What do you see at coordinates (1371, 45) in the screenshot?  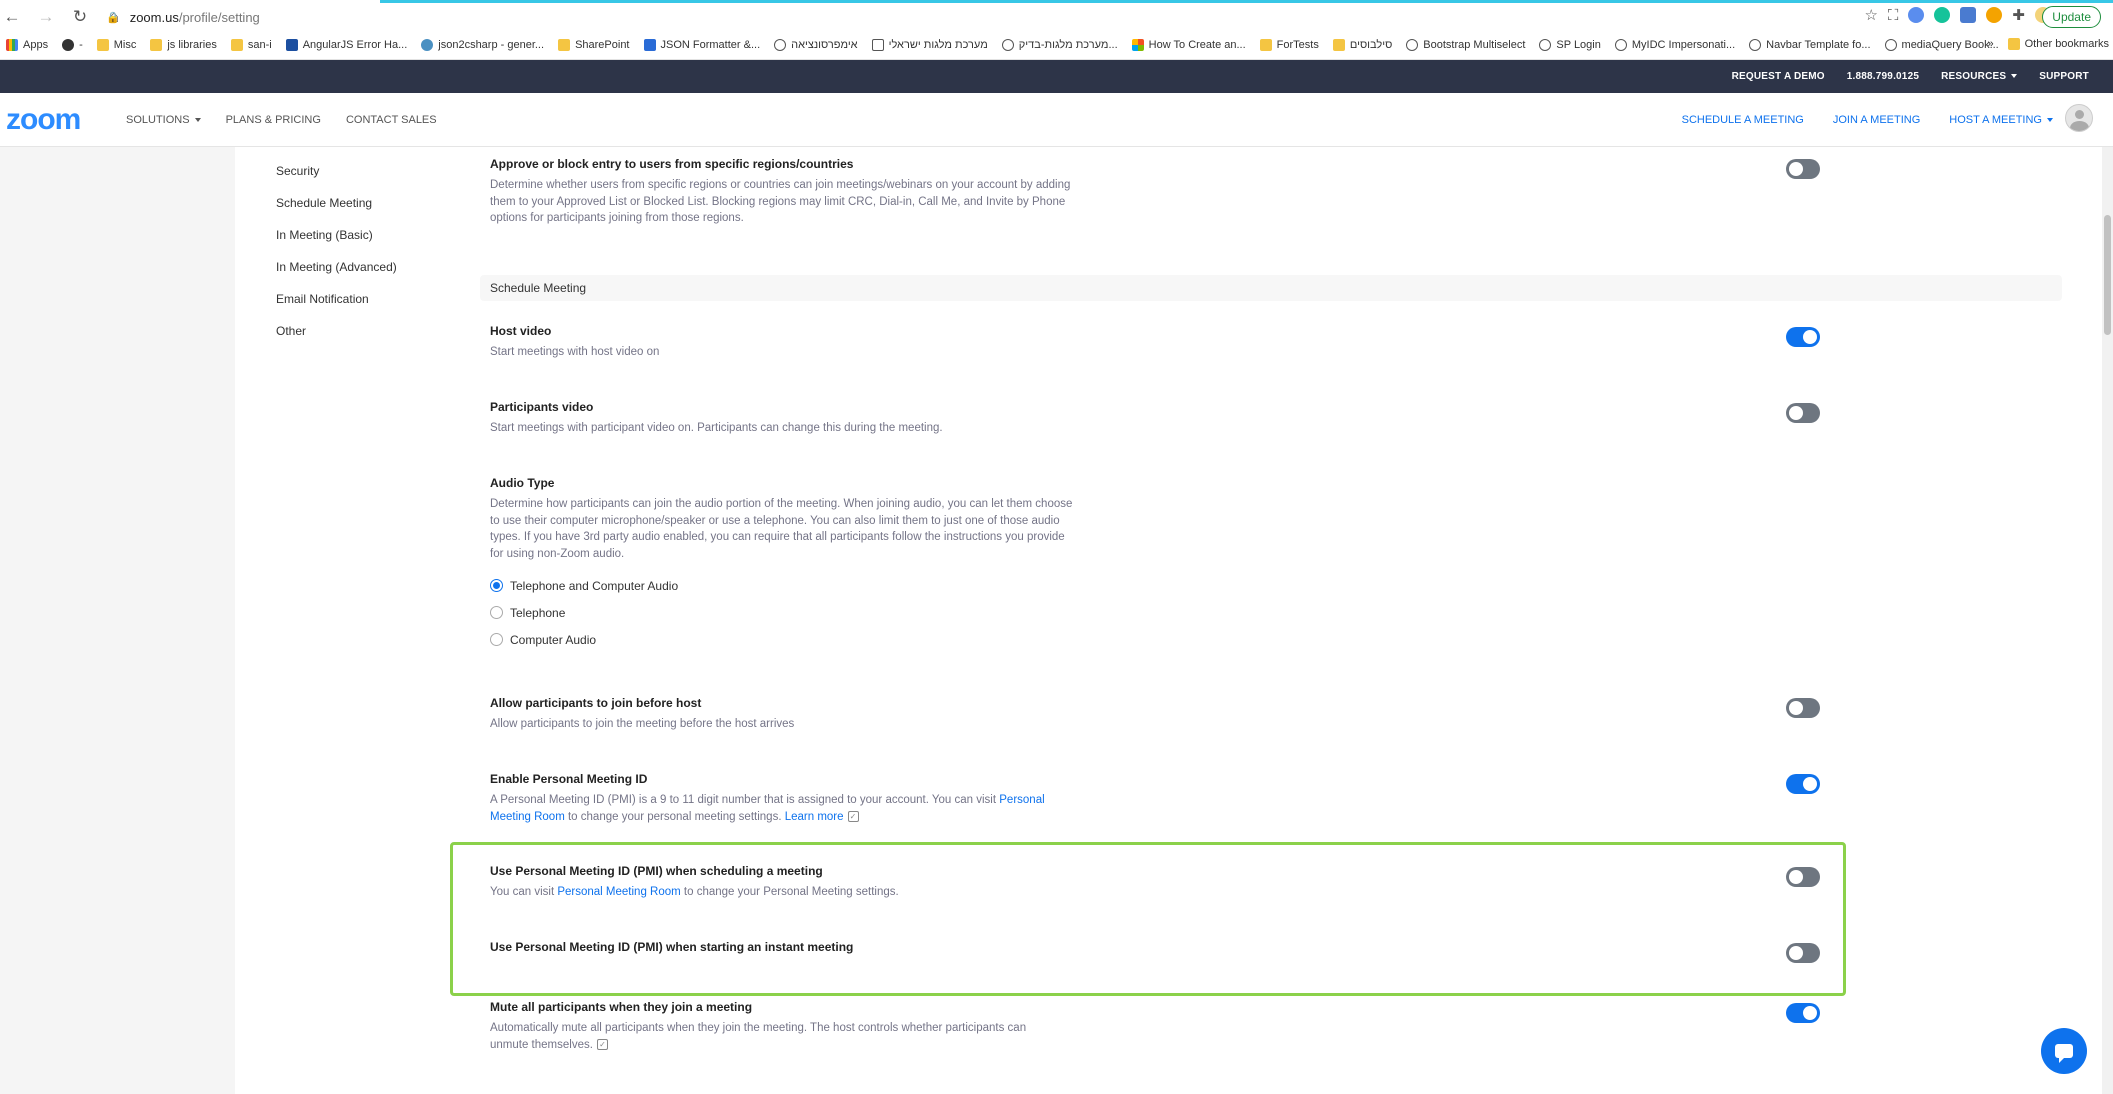 I see `bookmark-label: סילבוסים` at bounding box center [1371, 45].